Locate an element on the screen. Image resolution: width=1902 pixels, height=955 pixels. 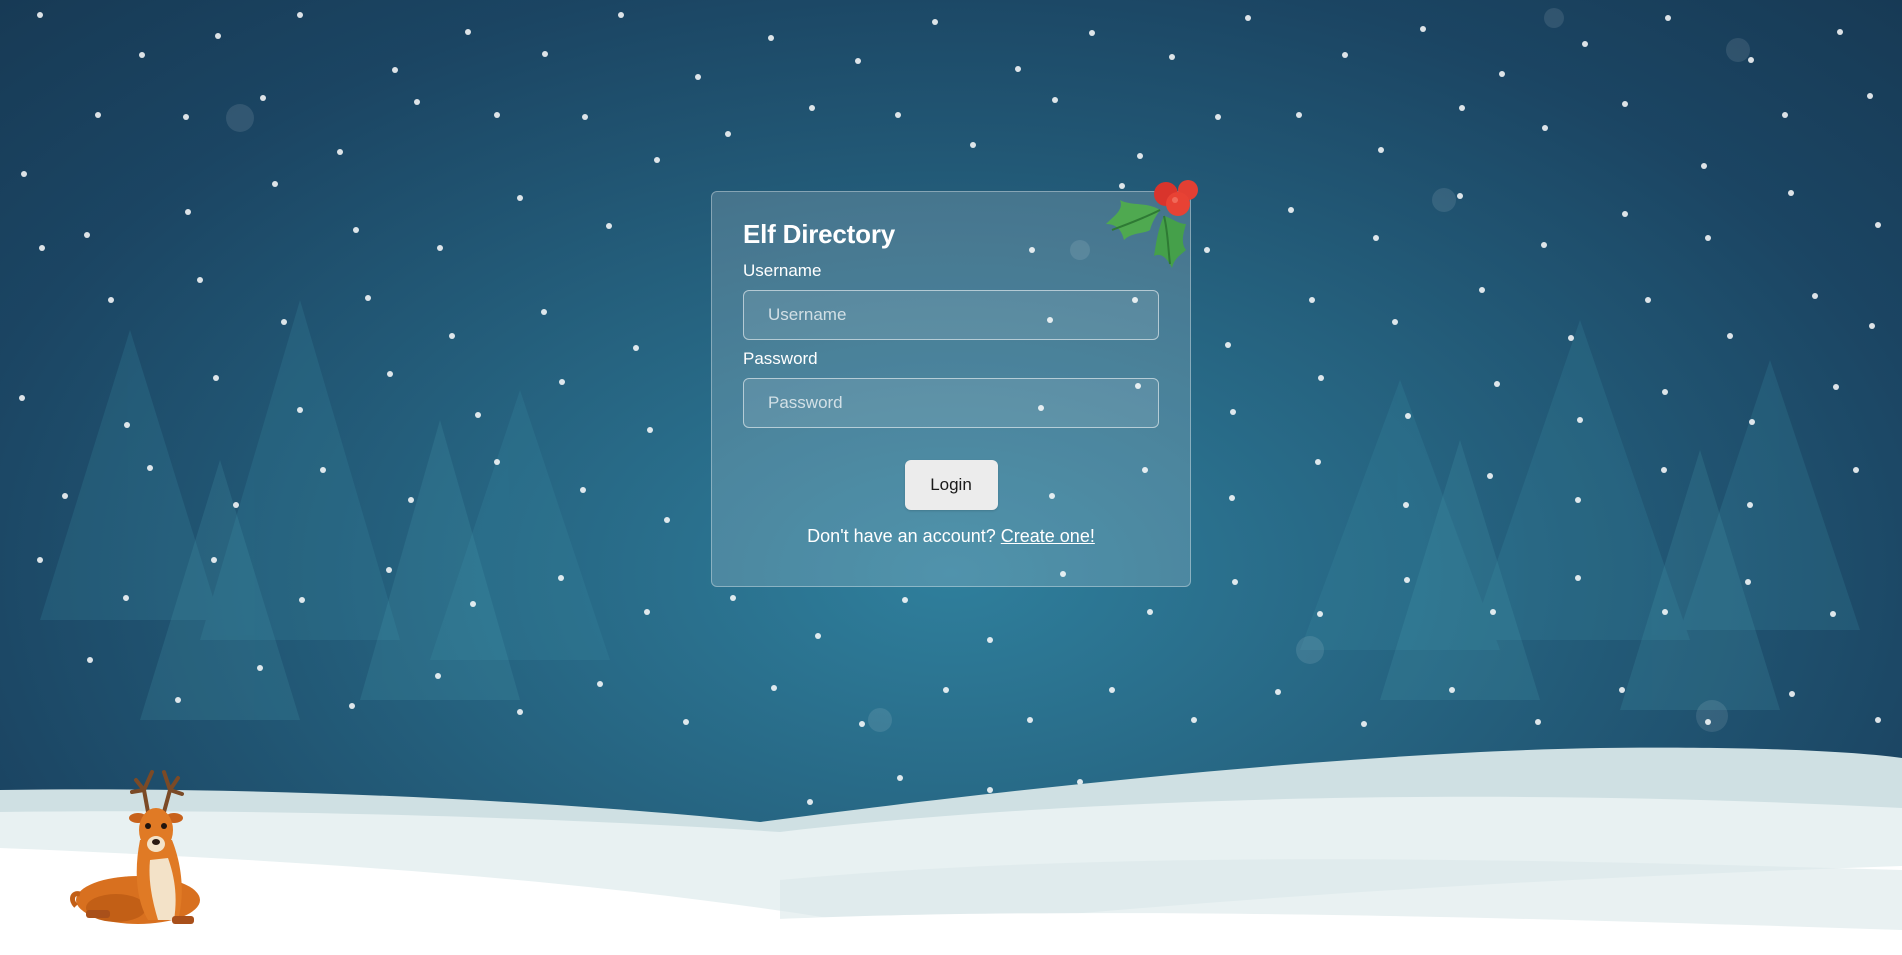
login-row: Login is located at coordinates (951, 485).